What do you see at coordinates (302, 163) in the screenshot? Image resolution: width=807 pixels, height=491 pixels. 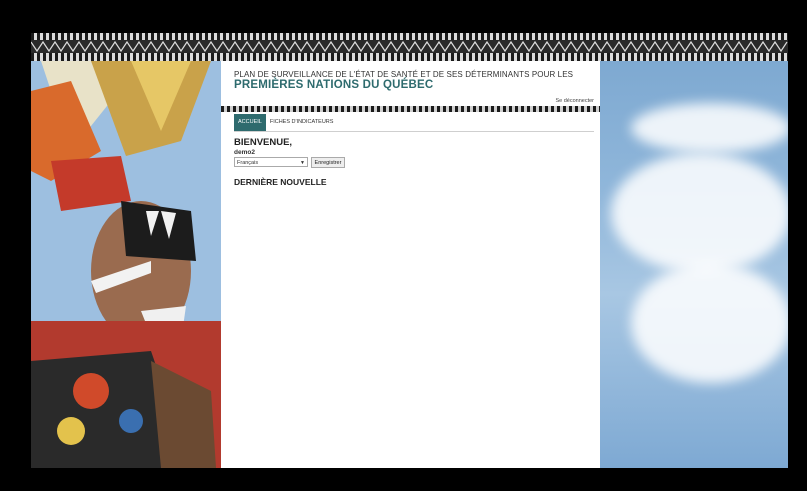 I see `chevron-down-icon: ▼` at bounding box center [302, 163].